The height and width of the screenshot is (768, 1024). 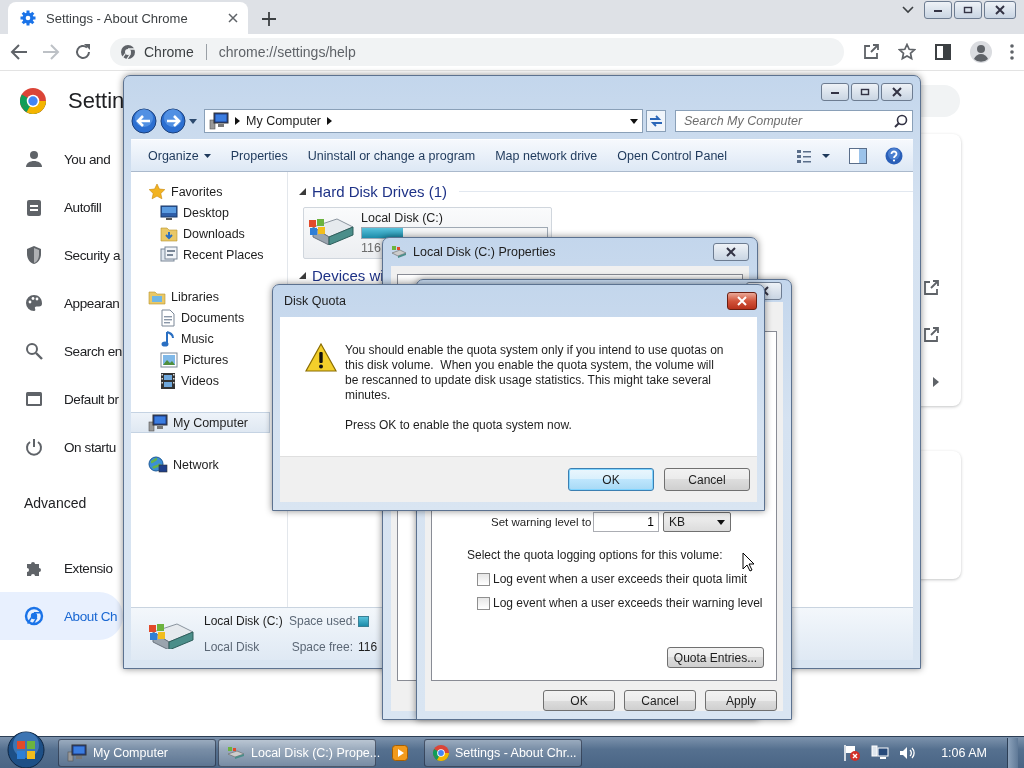 I want to click on action-center-flag-icon, so click(x=852, y=752).